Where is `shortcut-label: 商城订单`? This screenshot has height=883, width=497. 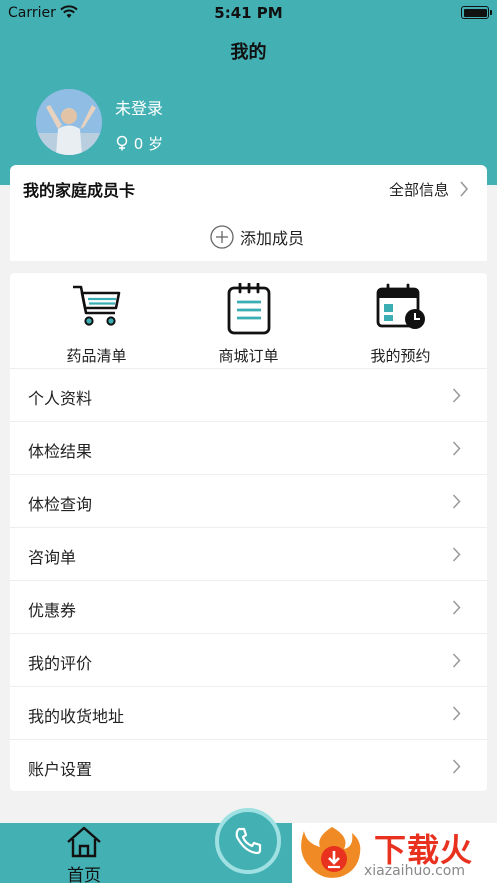
shortcut-label: 商城订单 is located at coordinates (248, 356).